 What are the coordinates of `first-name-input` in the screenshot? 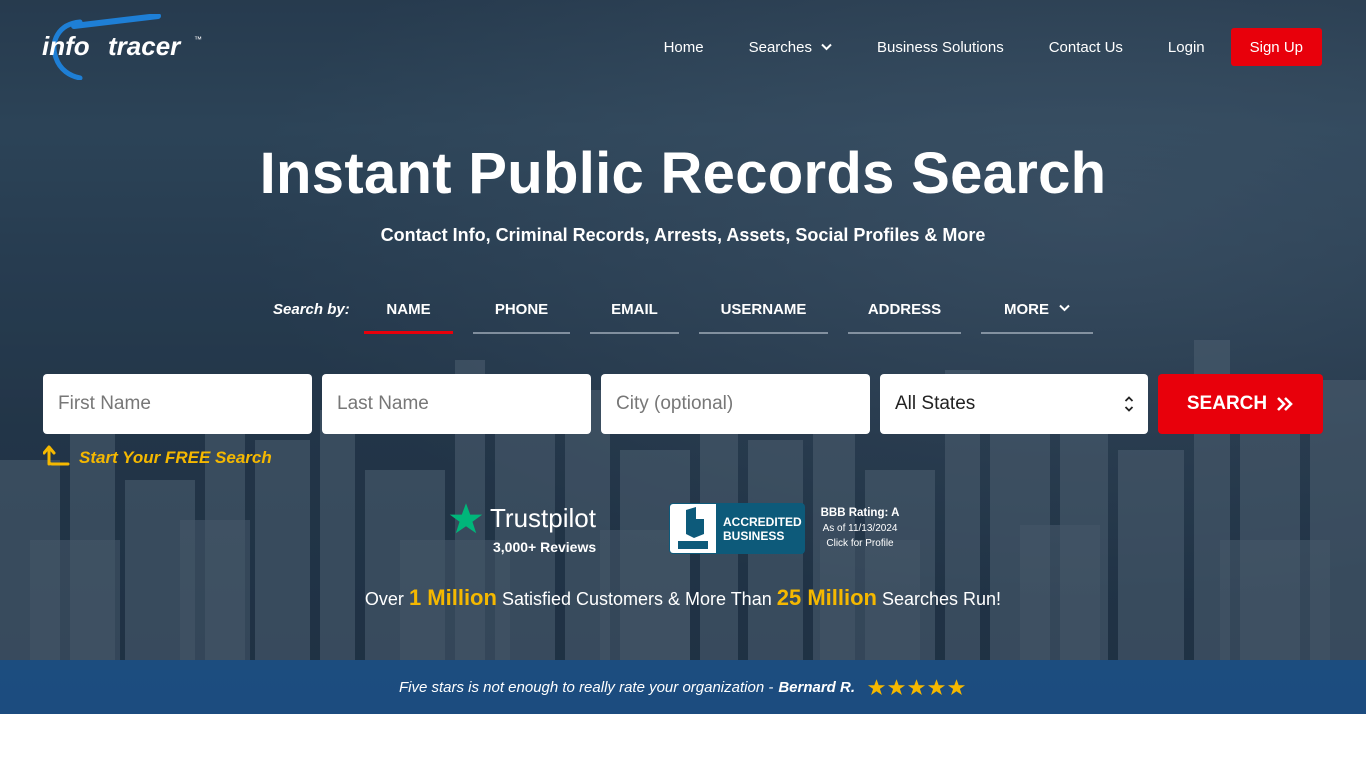 It's located at (177, 404).